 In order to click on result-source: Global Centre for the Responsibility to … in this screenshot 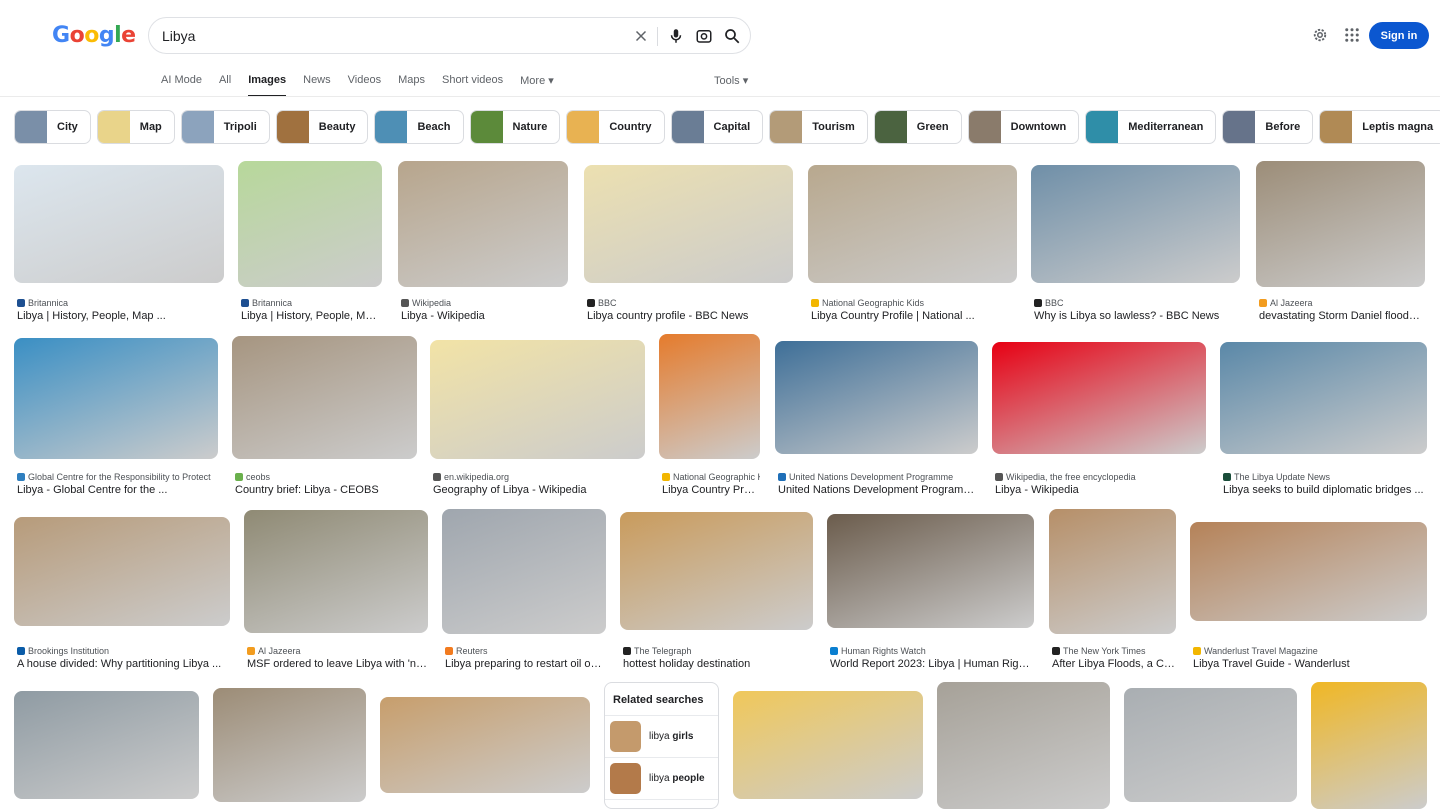, I will do `click(117, 477)`.